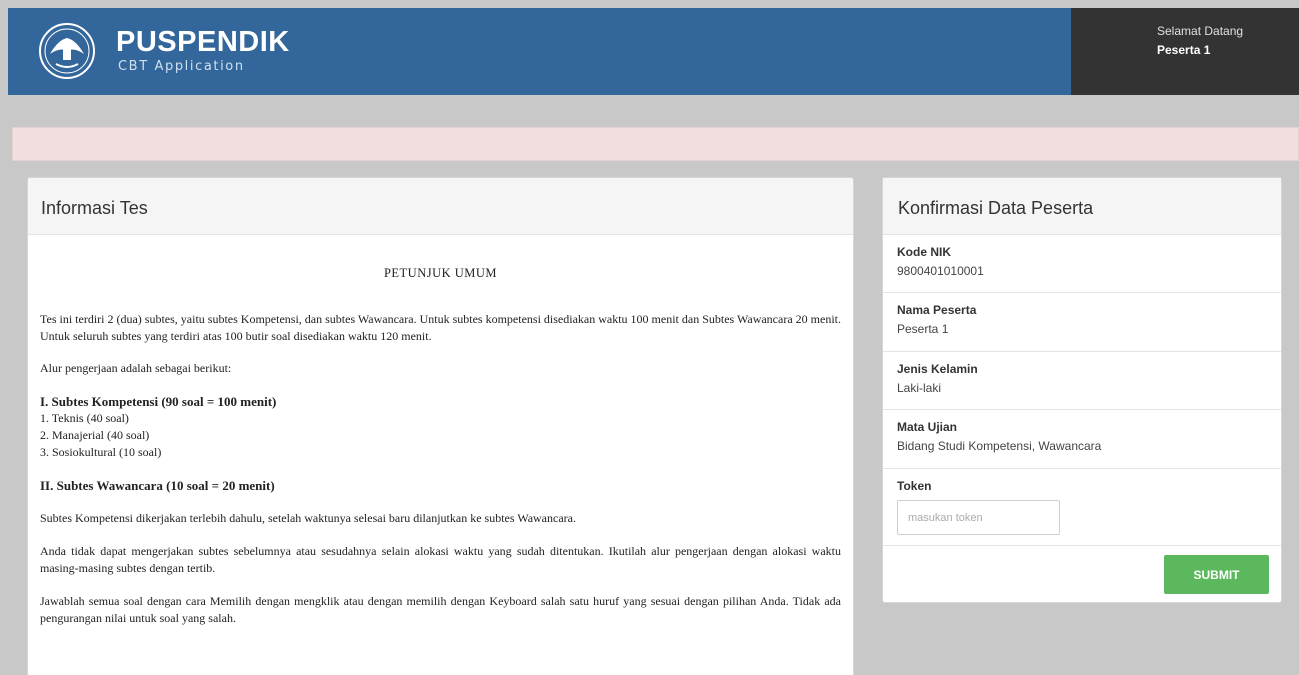 The image size is (1299, 675). I want to click on field-value: Laki-laki, so click(919, 388).